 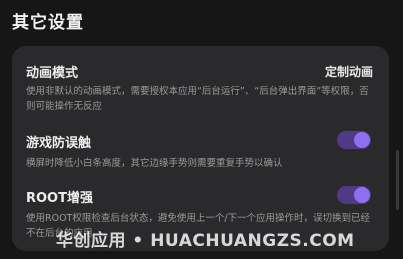 What do you see at coordinates (59, 198) in the screenshot?
I see `setting-title: ROOT增强` at bounding box center [59, 198].